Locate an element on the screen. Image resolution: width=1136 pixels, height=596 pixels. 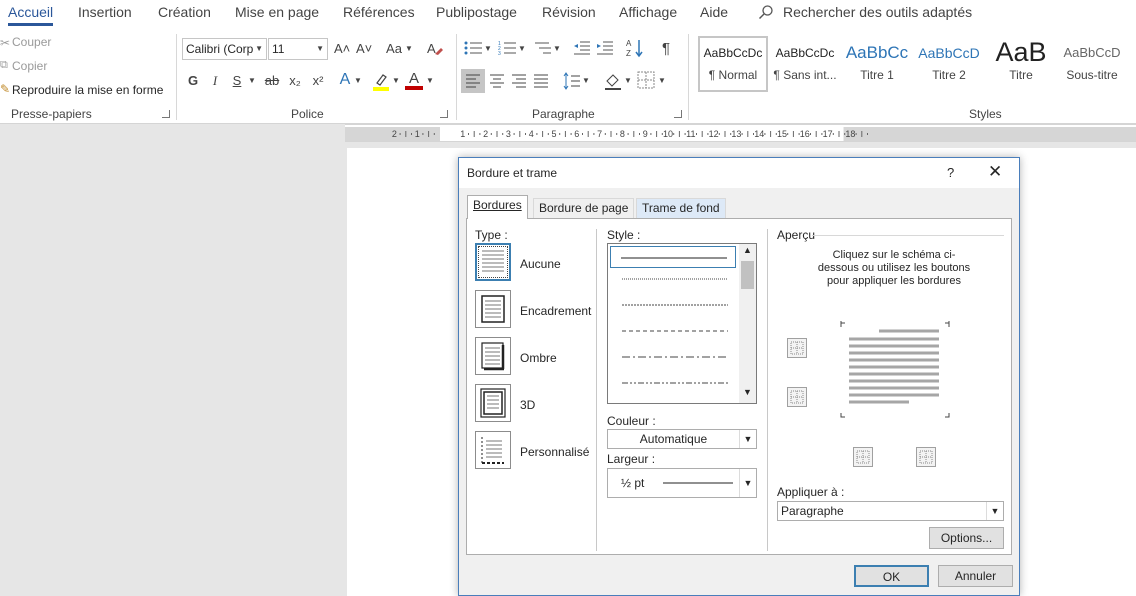
grow-font-button: A˄ is located at coordinates (342, 49).